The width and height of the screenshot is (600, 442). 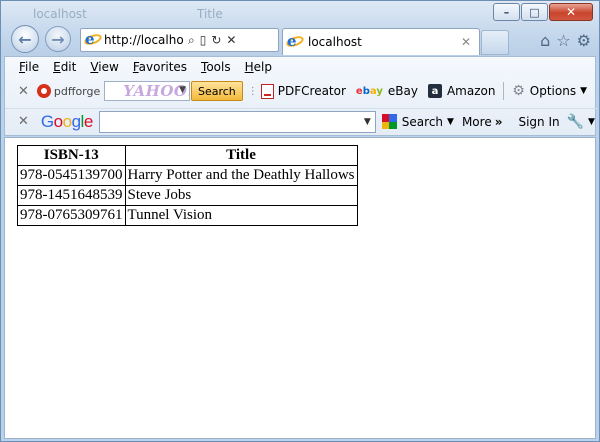 What do you see at coordinates (369, 91) in the screenshot?
I see `ebay-icon: ebay` at bounding box center [369, 91].